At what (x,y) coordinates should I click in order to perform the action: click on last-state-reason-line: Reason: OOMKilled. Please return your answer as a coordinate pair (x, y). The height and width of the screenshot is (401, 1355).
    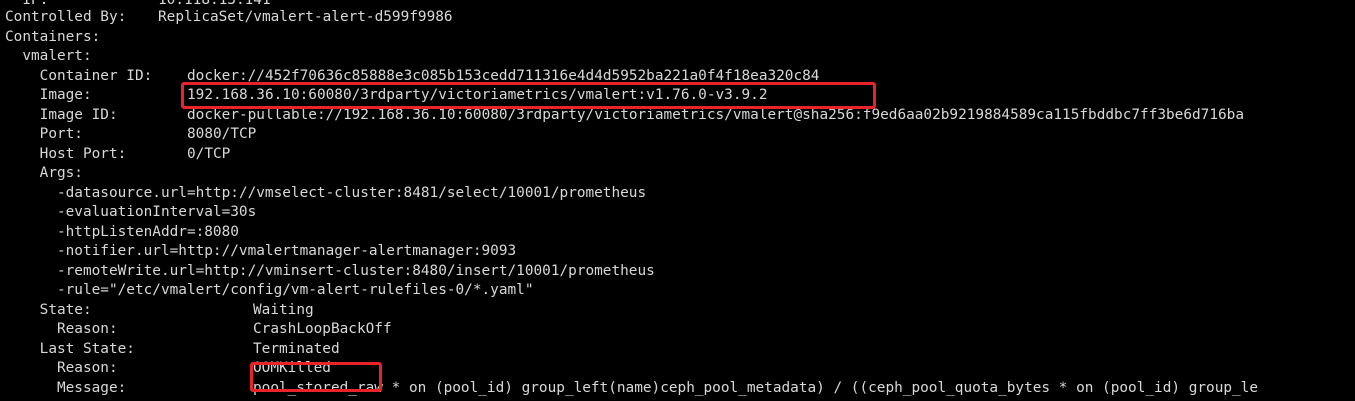
    Looking at the image, I should click on (168, 369).